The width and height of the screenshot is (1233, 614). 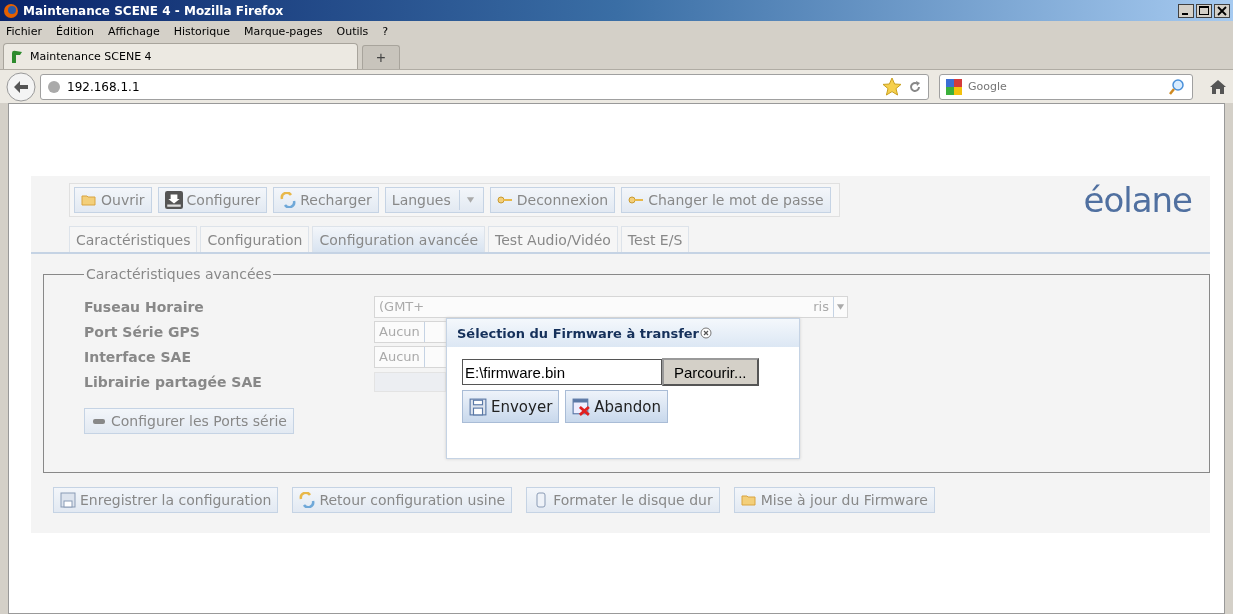 I want to click on back-icon, so click(x=21, y=86).